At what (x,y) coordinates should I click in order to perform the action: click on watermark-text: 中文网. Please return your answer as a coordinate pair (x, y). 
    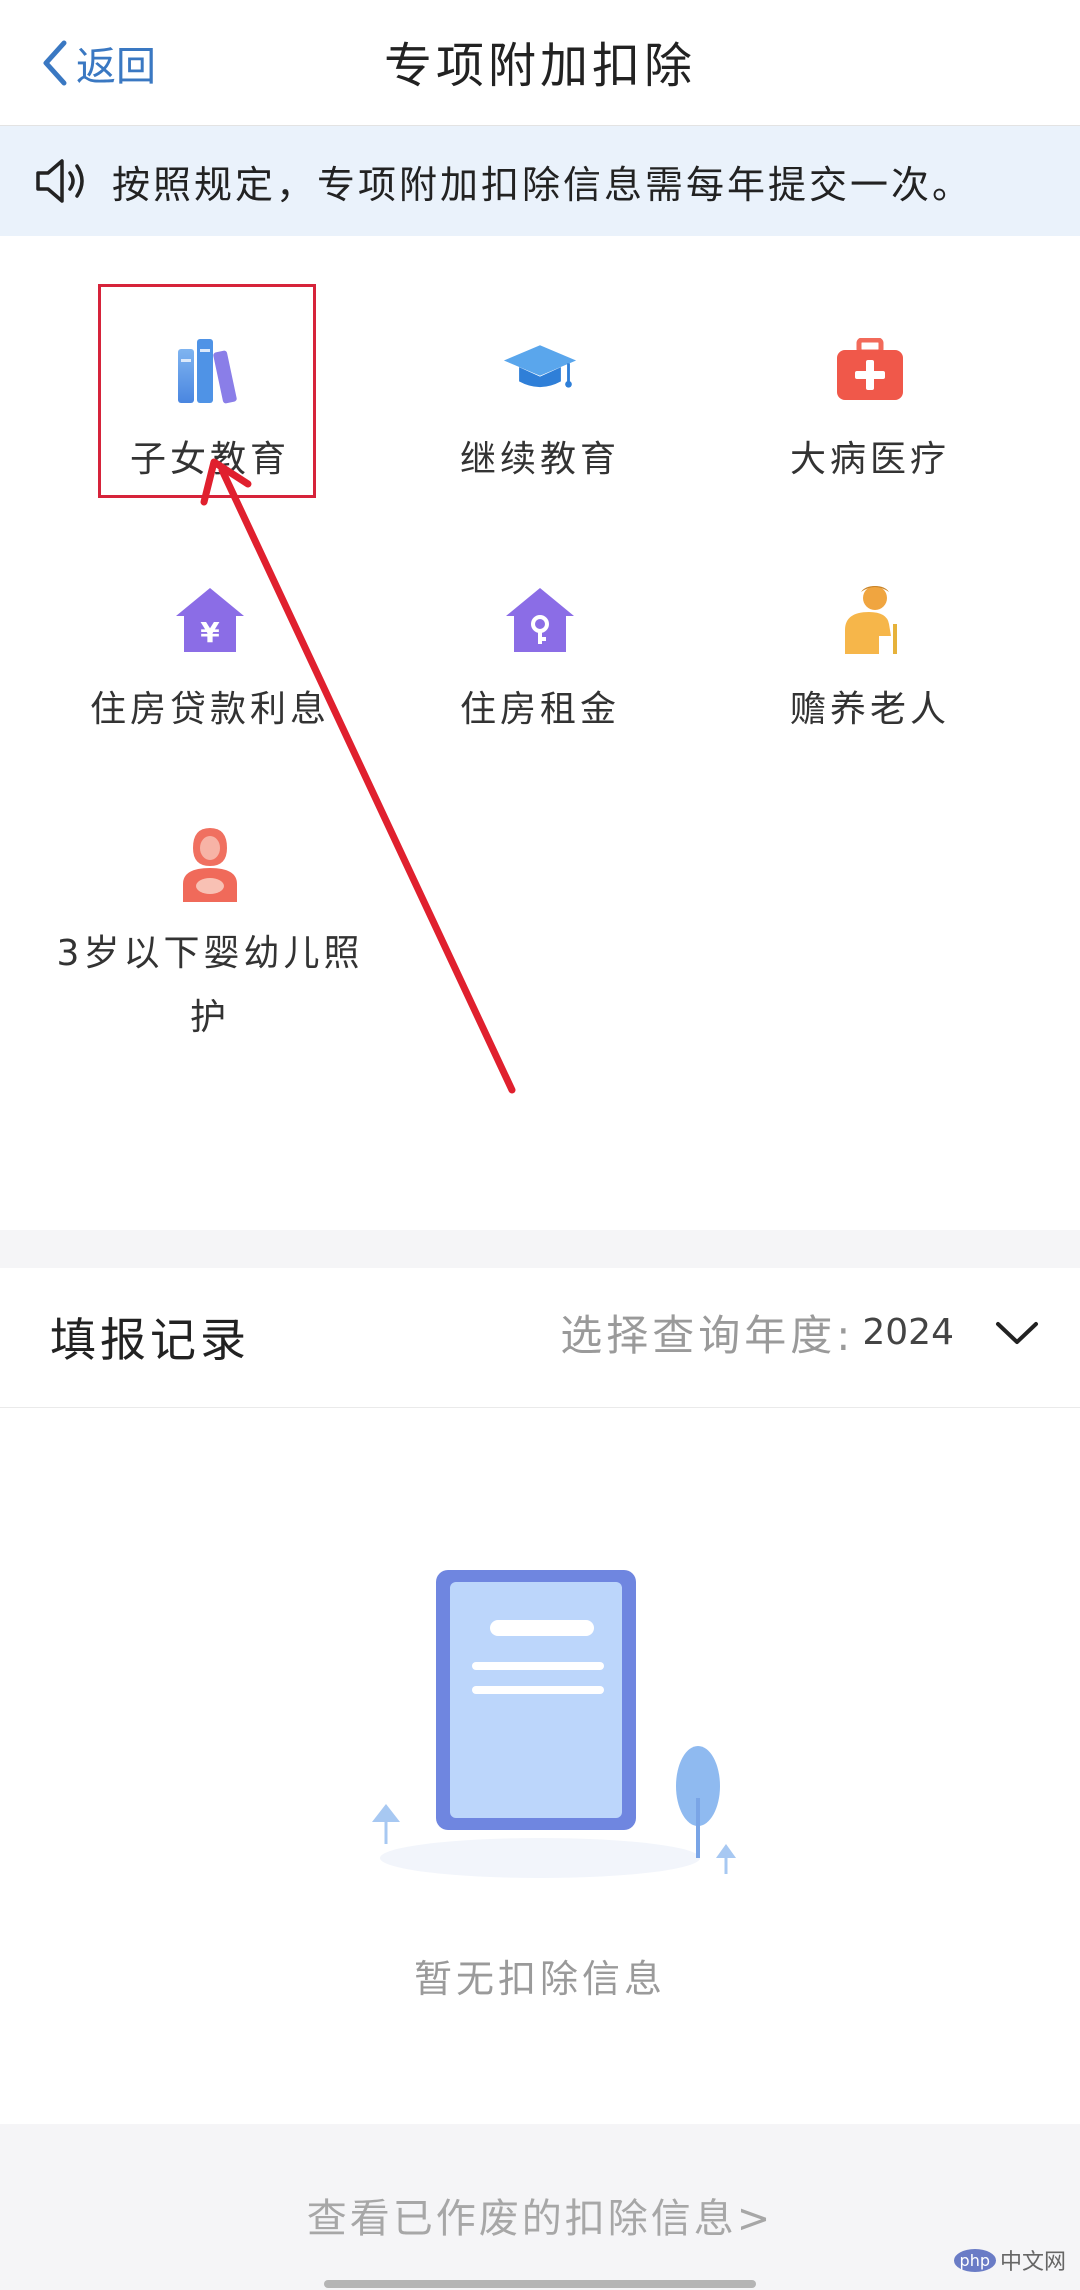
    Looking at the image, I should click on (1032, 2262).